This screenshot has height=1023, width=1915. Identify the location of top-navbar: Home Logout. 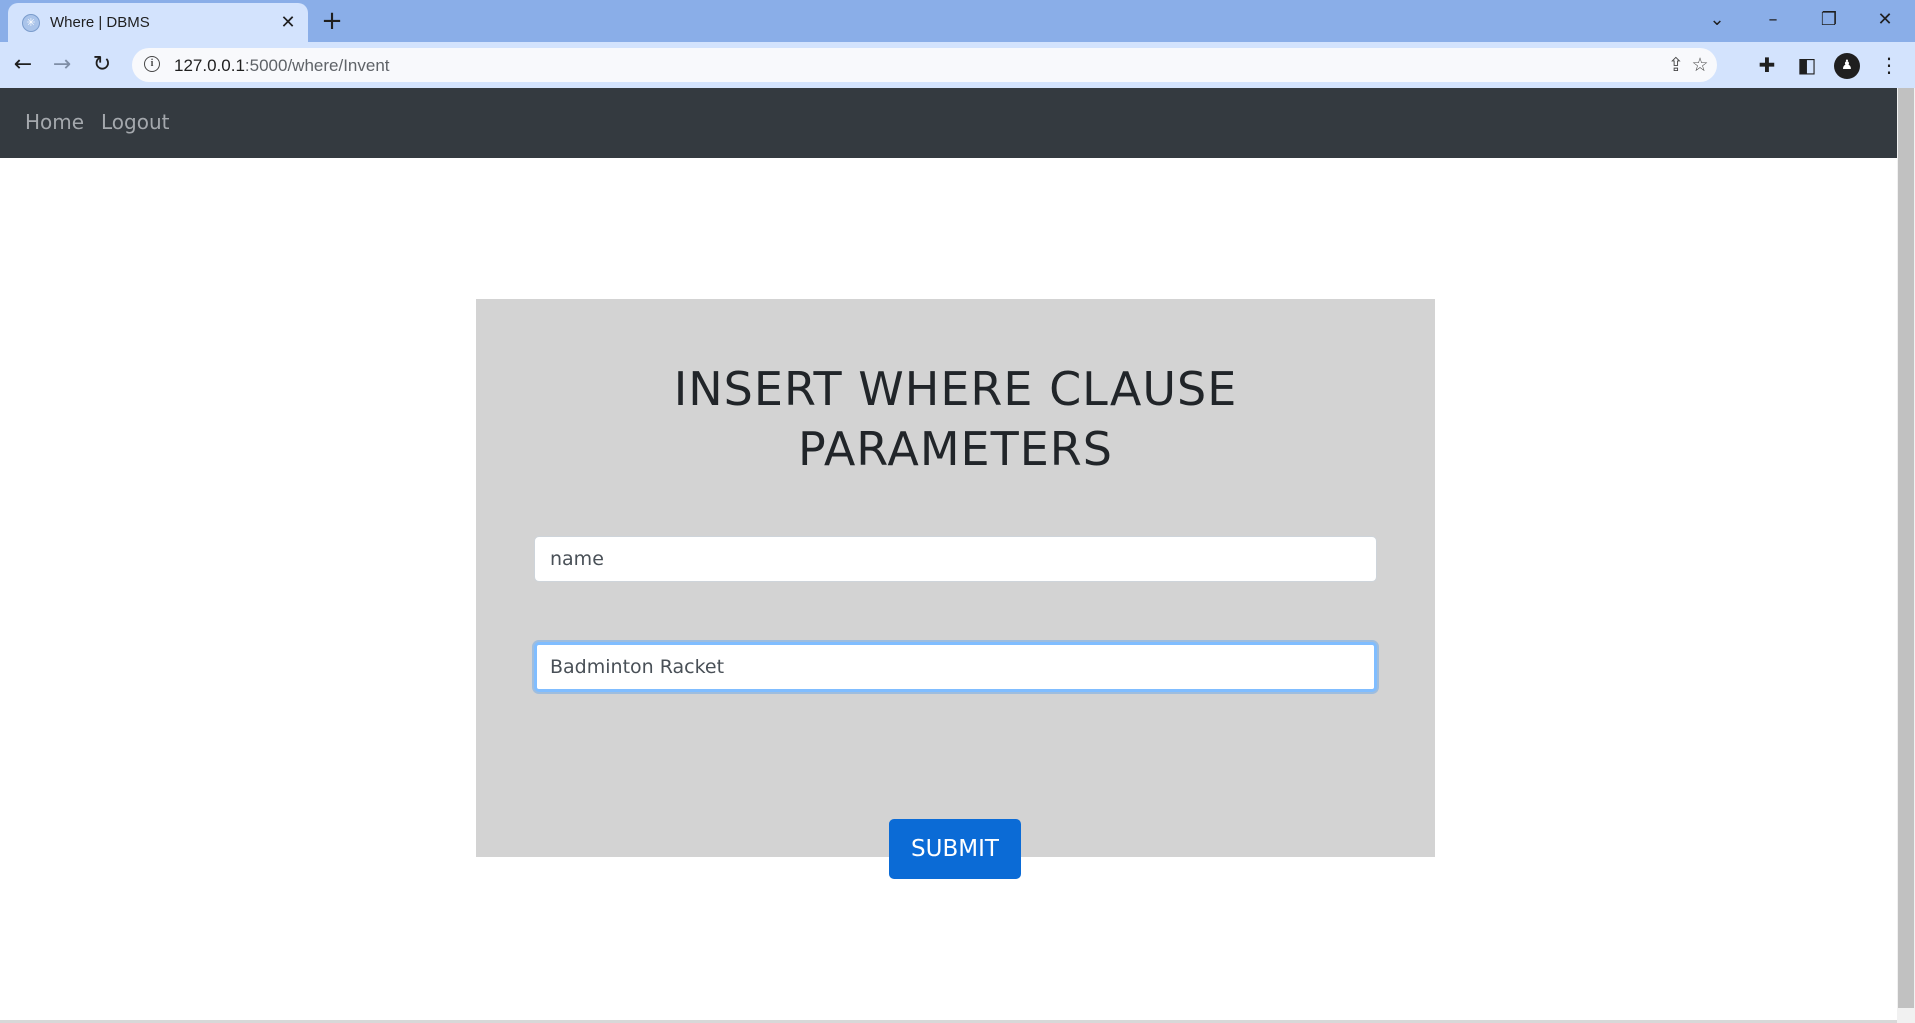
(948, 123).